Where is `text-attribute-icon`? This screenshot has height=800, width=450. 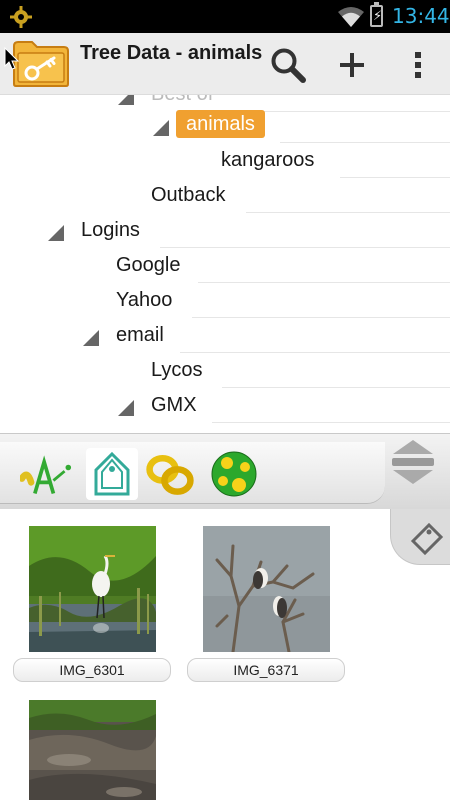 text-attribute-icon is located at coordinates (46, 475).